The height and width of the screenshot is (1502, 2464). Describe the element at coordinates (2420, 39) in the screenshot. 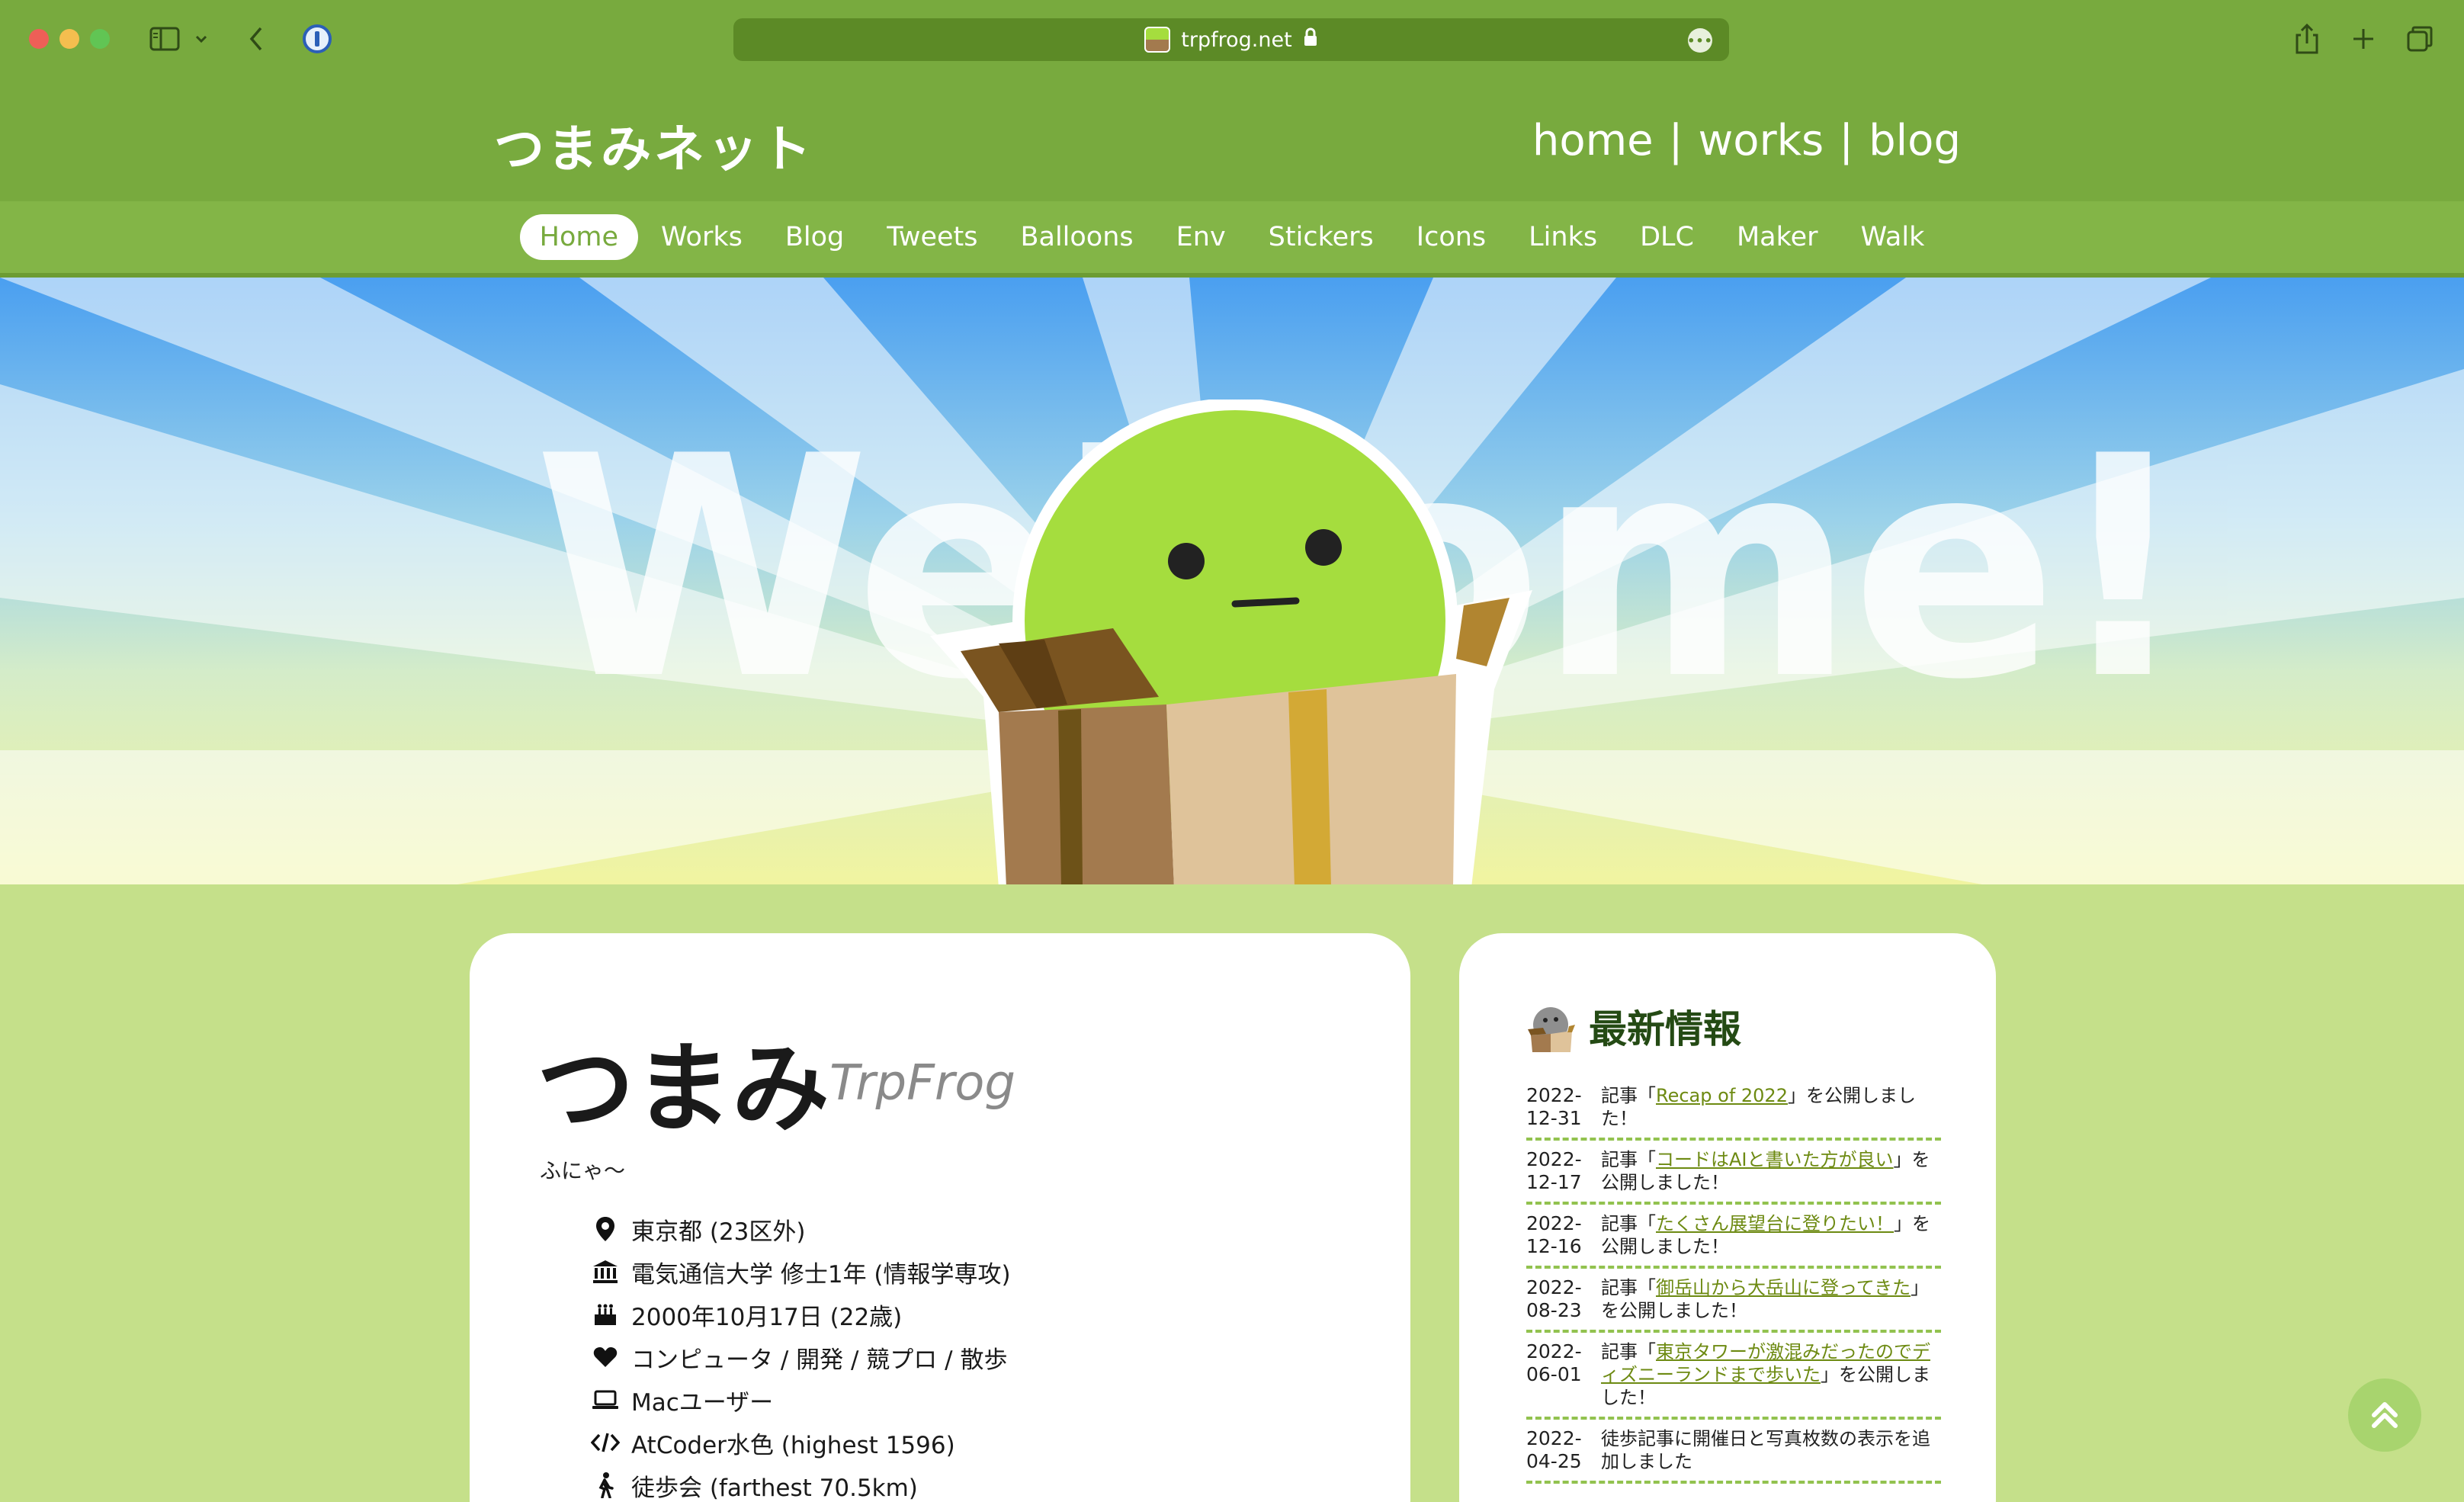

I see `tab-overview-icon` at that location.